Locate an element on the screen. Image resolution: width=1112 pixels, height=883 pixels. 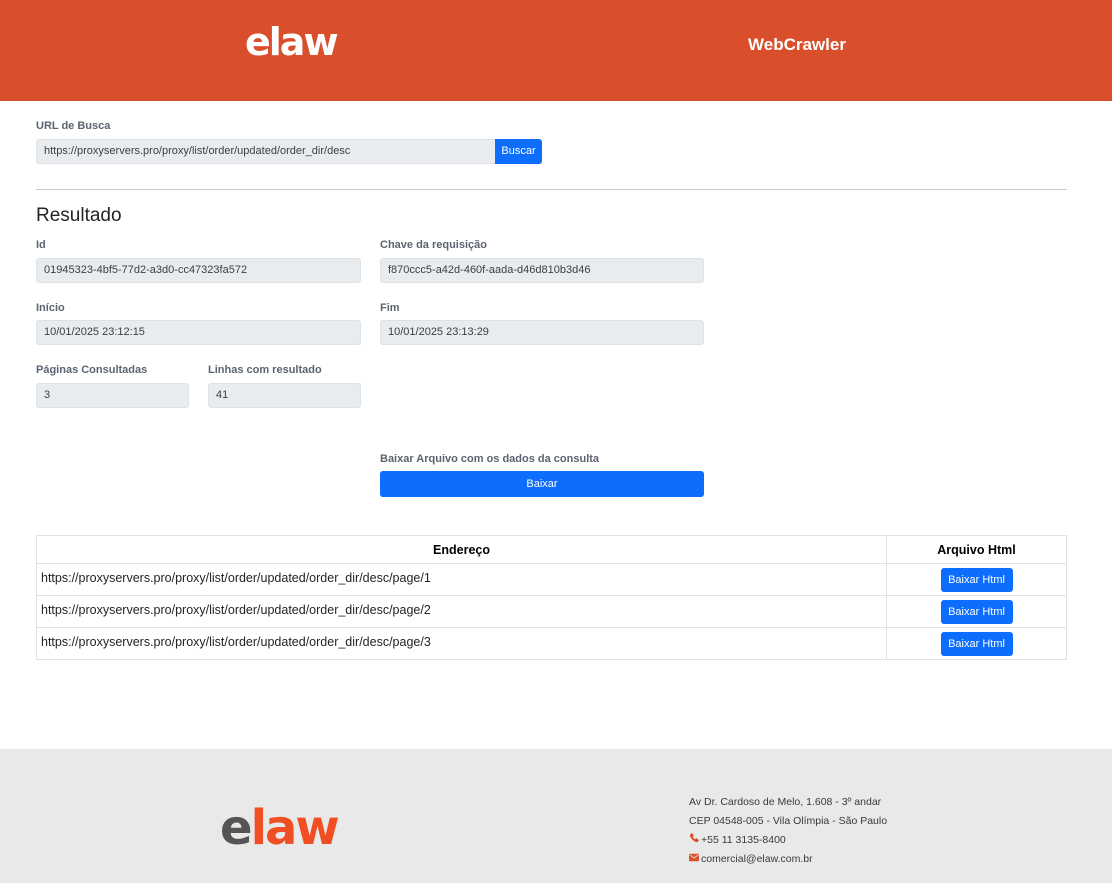
table-header-row: Endereço Arquivo Html is located at coordinates (551, 549).